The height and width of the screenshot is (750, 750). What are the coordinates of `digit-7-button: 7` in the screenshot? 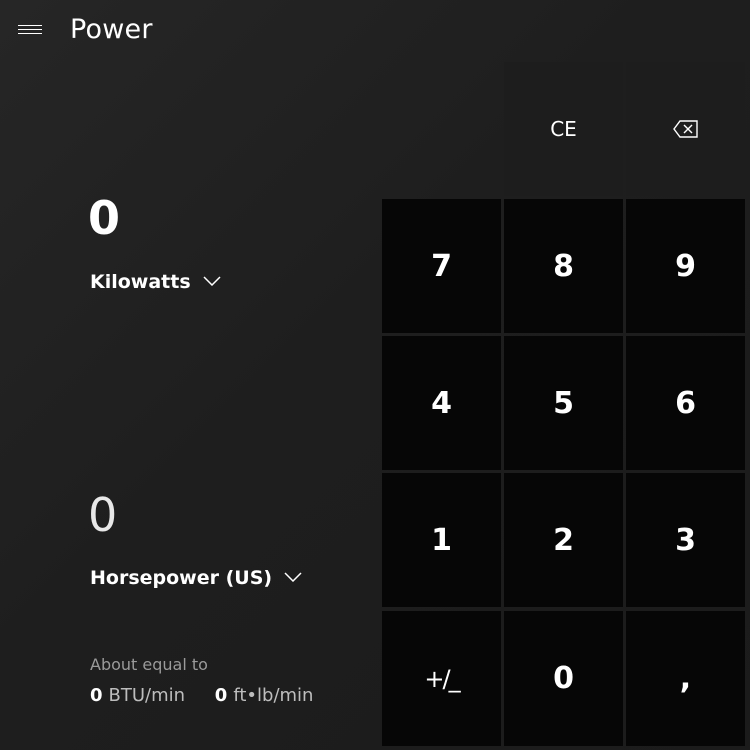 It's located at (441, 266).